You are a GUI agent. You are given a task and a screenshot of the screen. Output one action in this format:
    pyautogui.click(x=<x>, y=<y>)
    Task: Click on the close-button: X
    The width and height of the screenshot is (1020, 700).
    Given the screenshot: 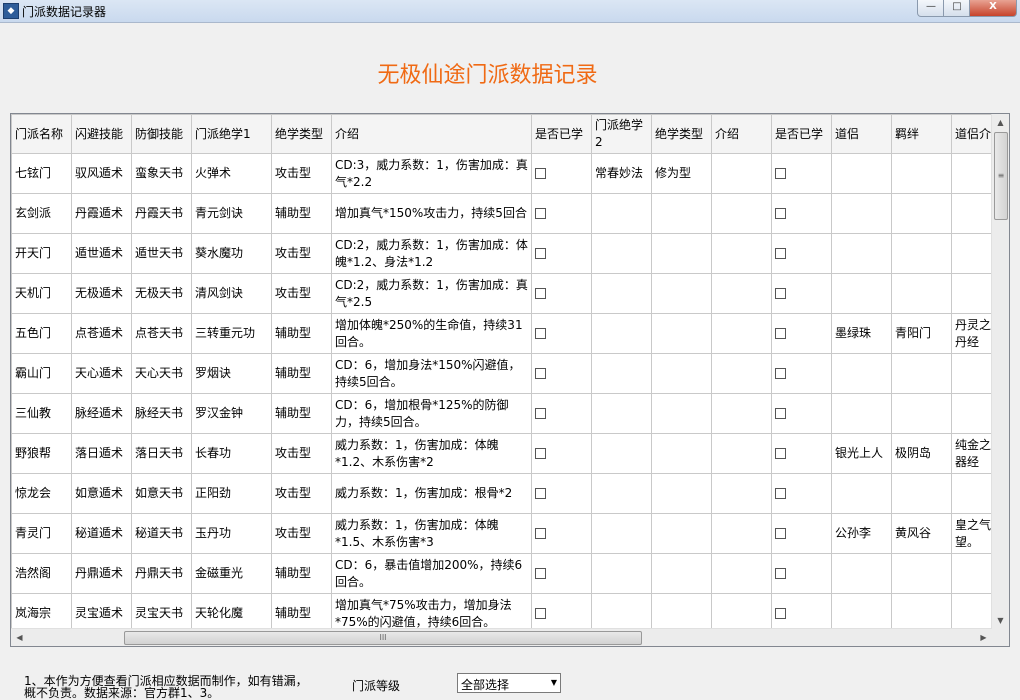 What is the action you would take?
    pyautogui.click(x=993, y=8)
    